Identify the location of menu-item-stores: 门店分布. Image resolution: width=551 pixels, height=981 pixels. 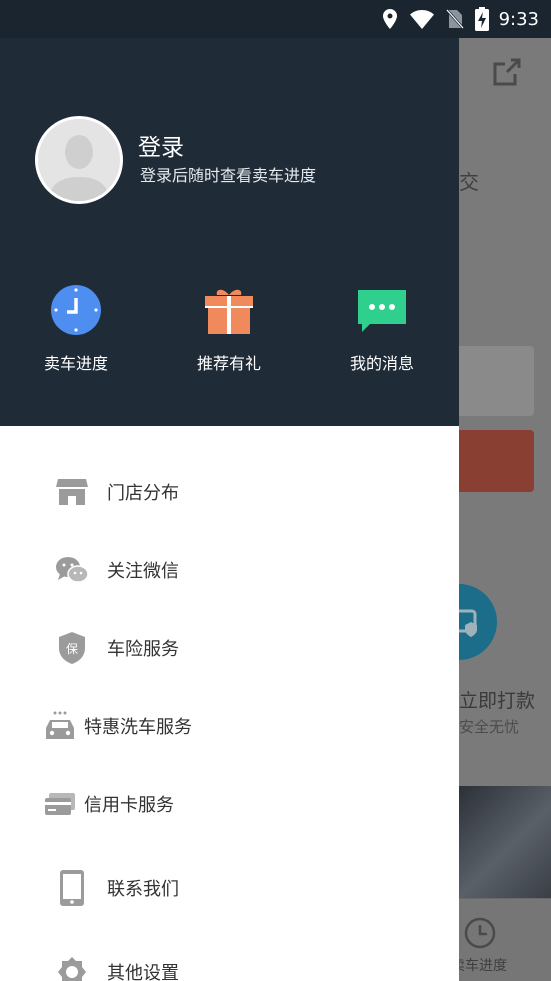
(229, 492).